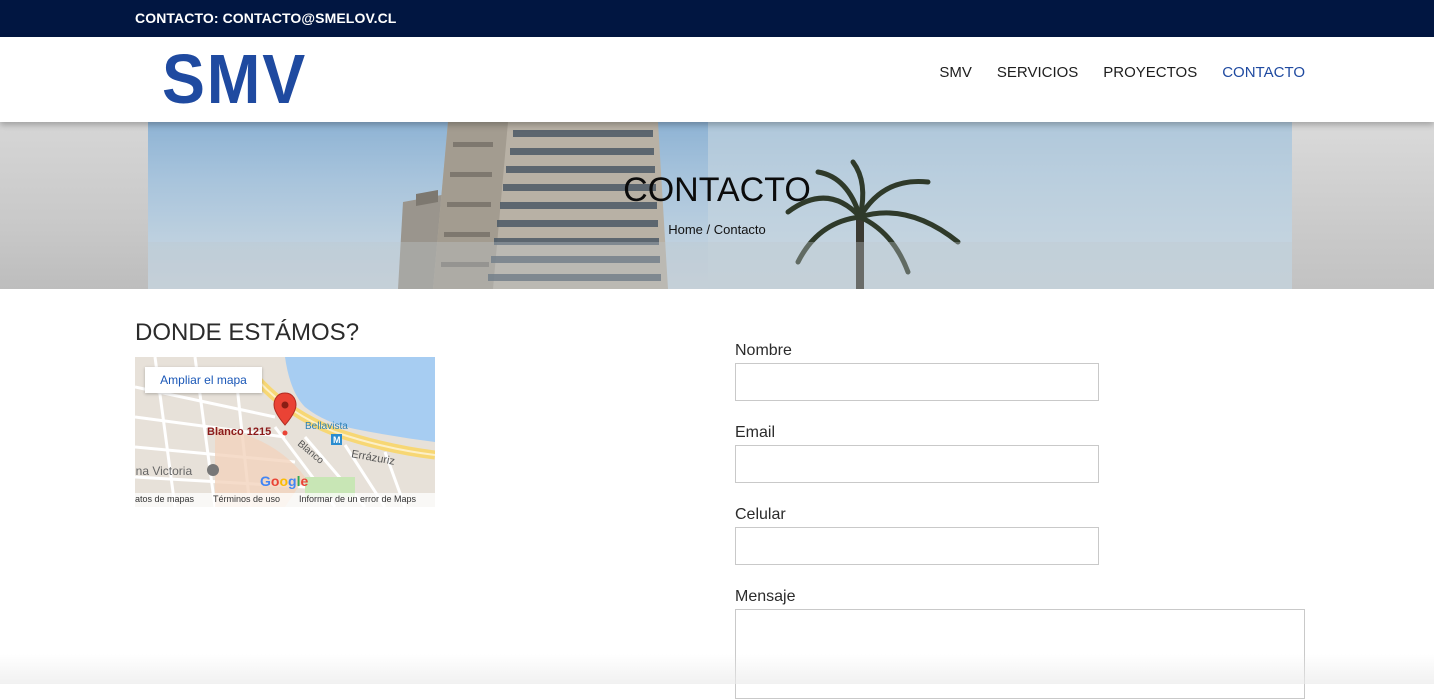 Image resolution: width=1434 pixels, height=699 pixels. What do you see at coordinates (234, 79) in the screenshot?
I see `site-logo: SMV` at bounding box center [234, 79].